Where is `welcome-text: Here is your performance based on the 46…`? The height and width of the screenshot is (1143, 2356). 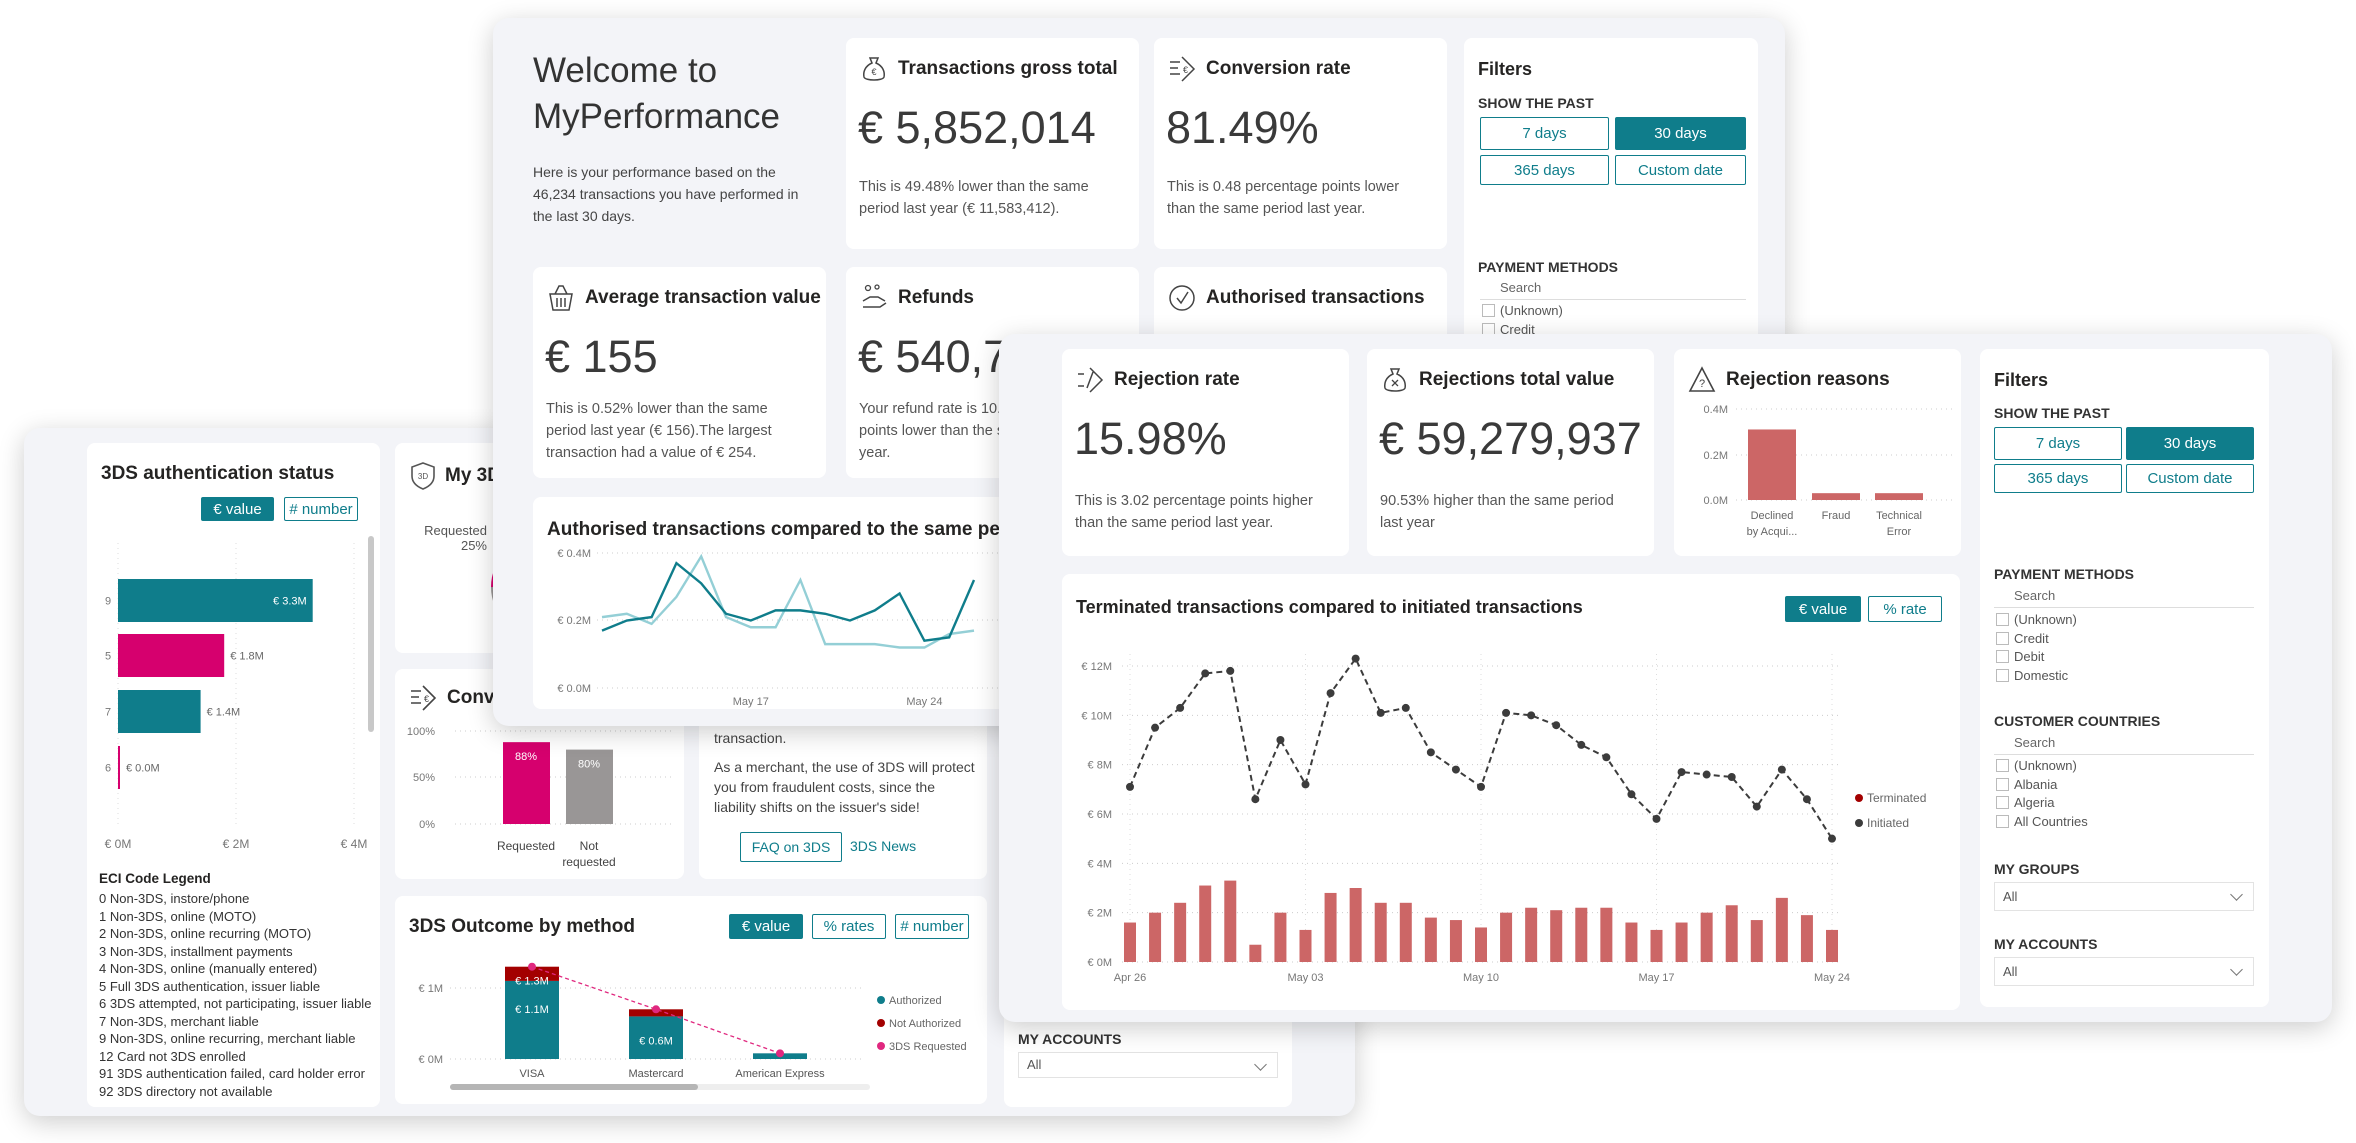 welcome-text: Here is your performance based on the 46… is located at coordinates (666, 194).